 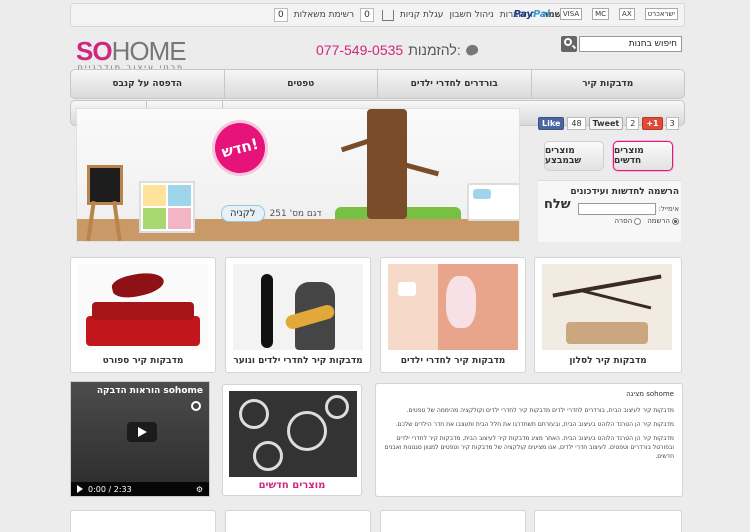 I want to click on category-card-living-room: מדבקות קיר לסלון, so click(x=608, y=315).